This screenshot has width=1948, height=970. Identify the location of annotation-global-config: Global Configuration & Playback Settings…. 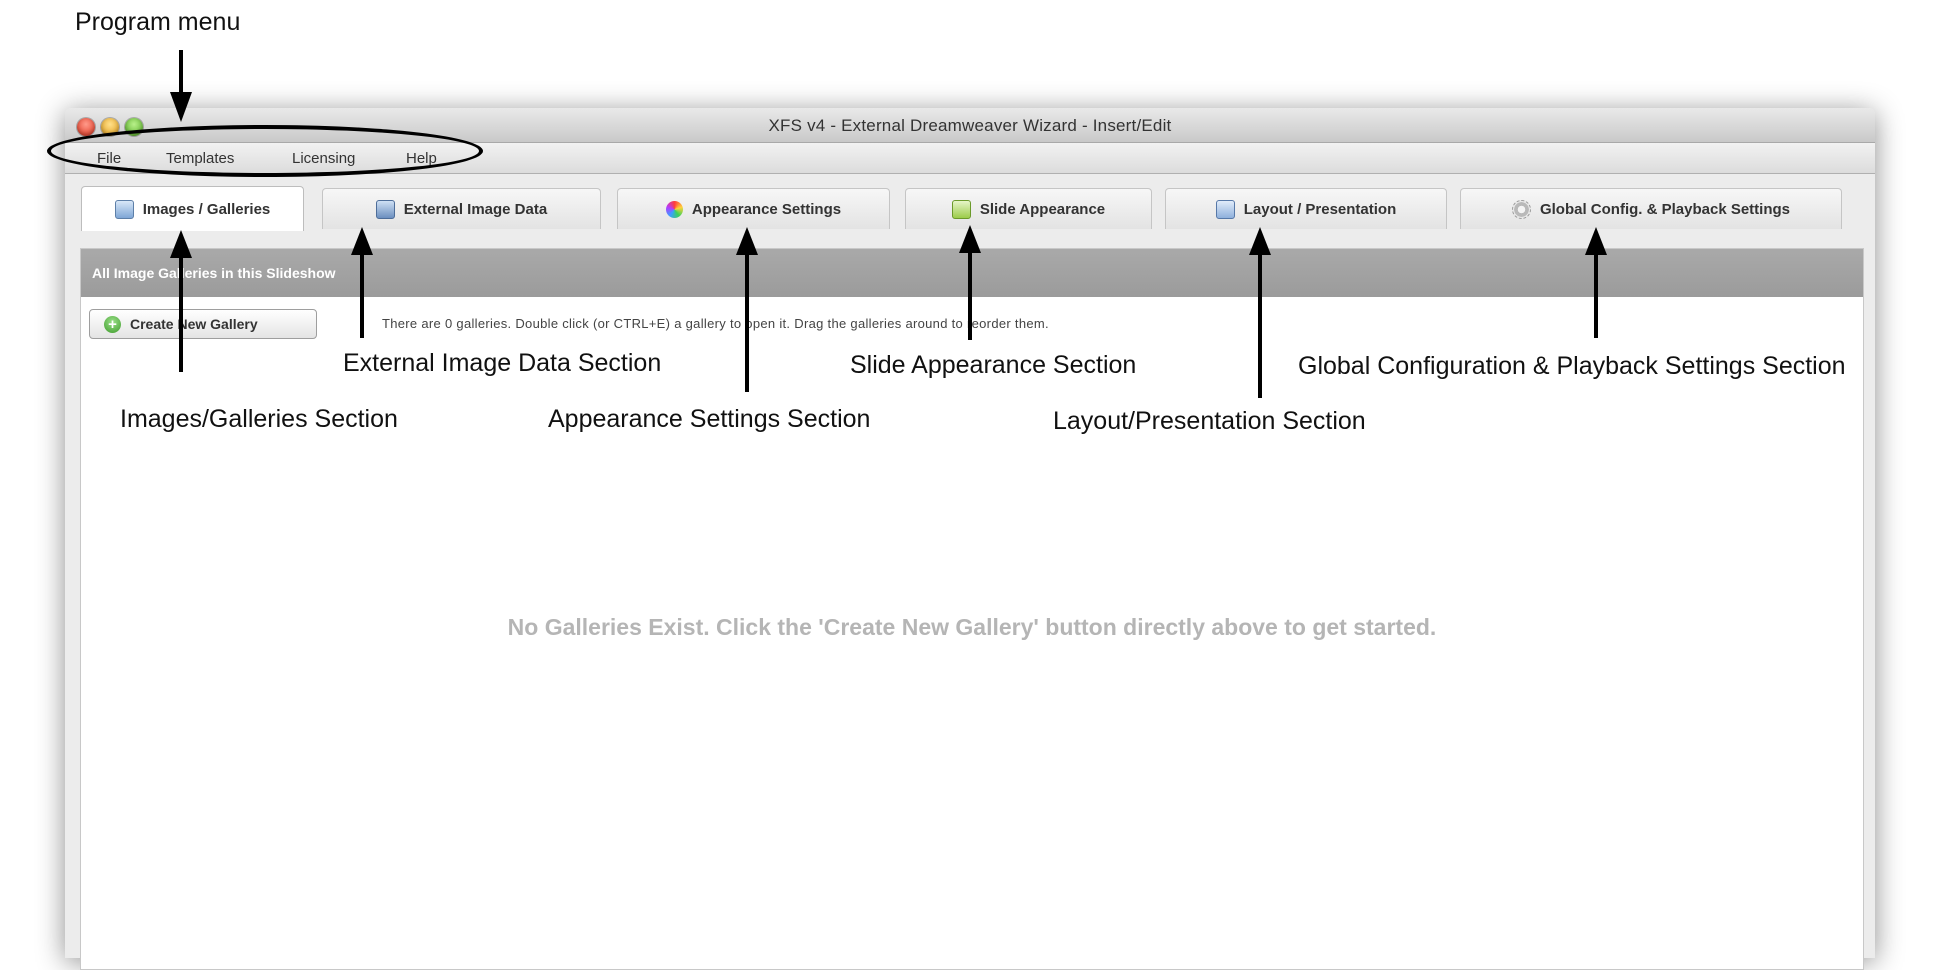
(1572, 366).